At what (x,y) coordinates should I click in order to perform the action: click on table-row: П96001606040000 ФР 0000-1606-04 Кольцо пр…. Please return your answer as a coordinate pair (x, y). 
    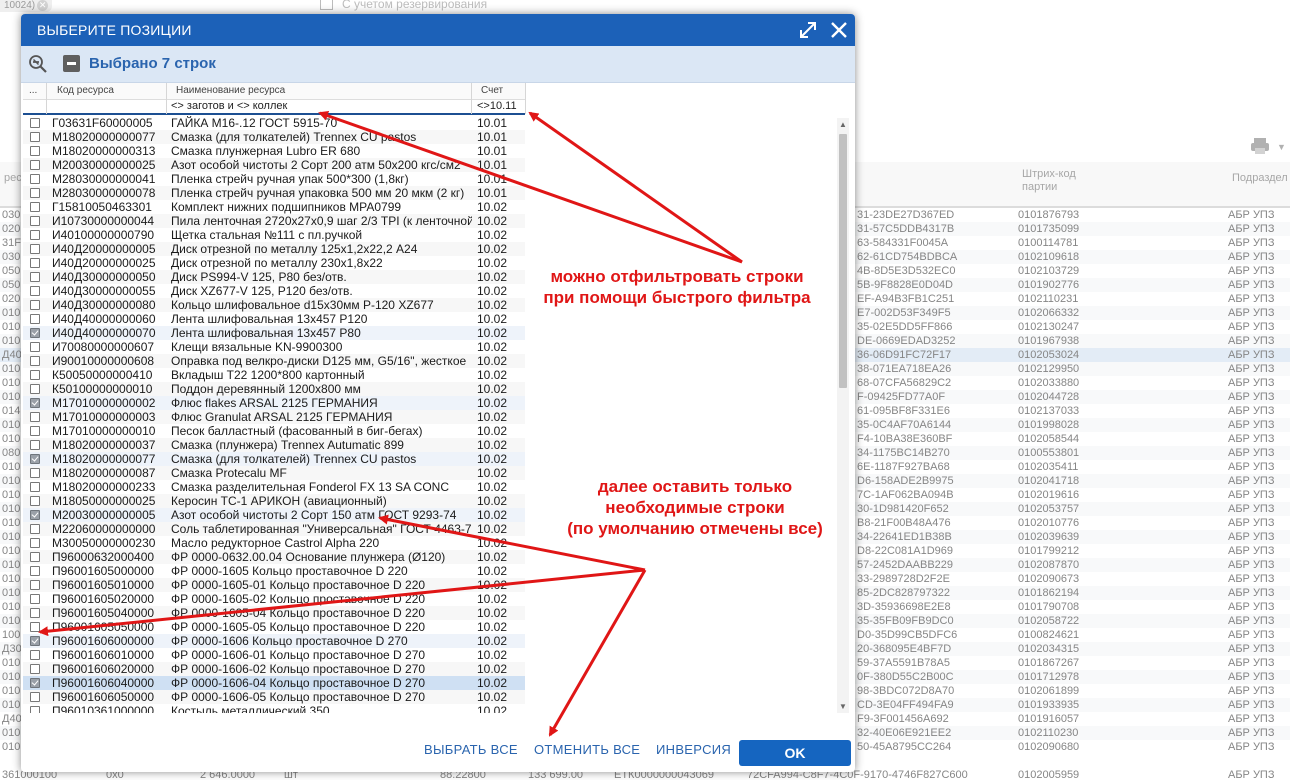
    Looking at the image, I should click on (274, 683).